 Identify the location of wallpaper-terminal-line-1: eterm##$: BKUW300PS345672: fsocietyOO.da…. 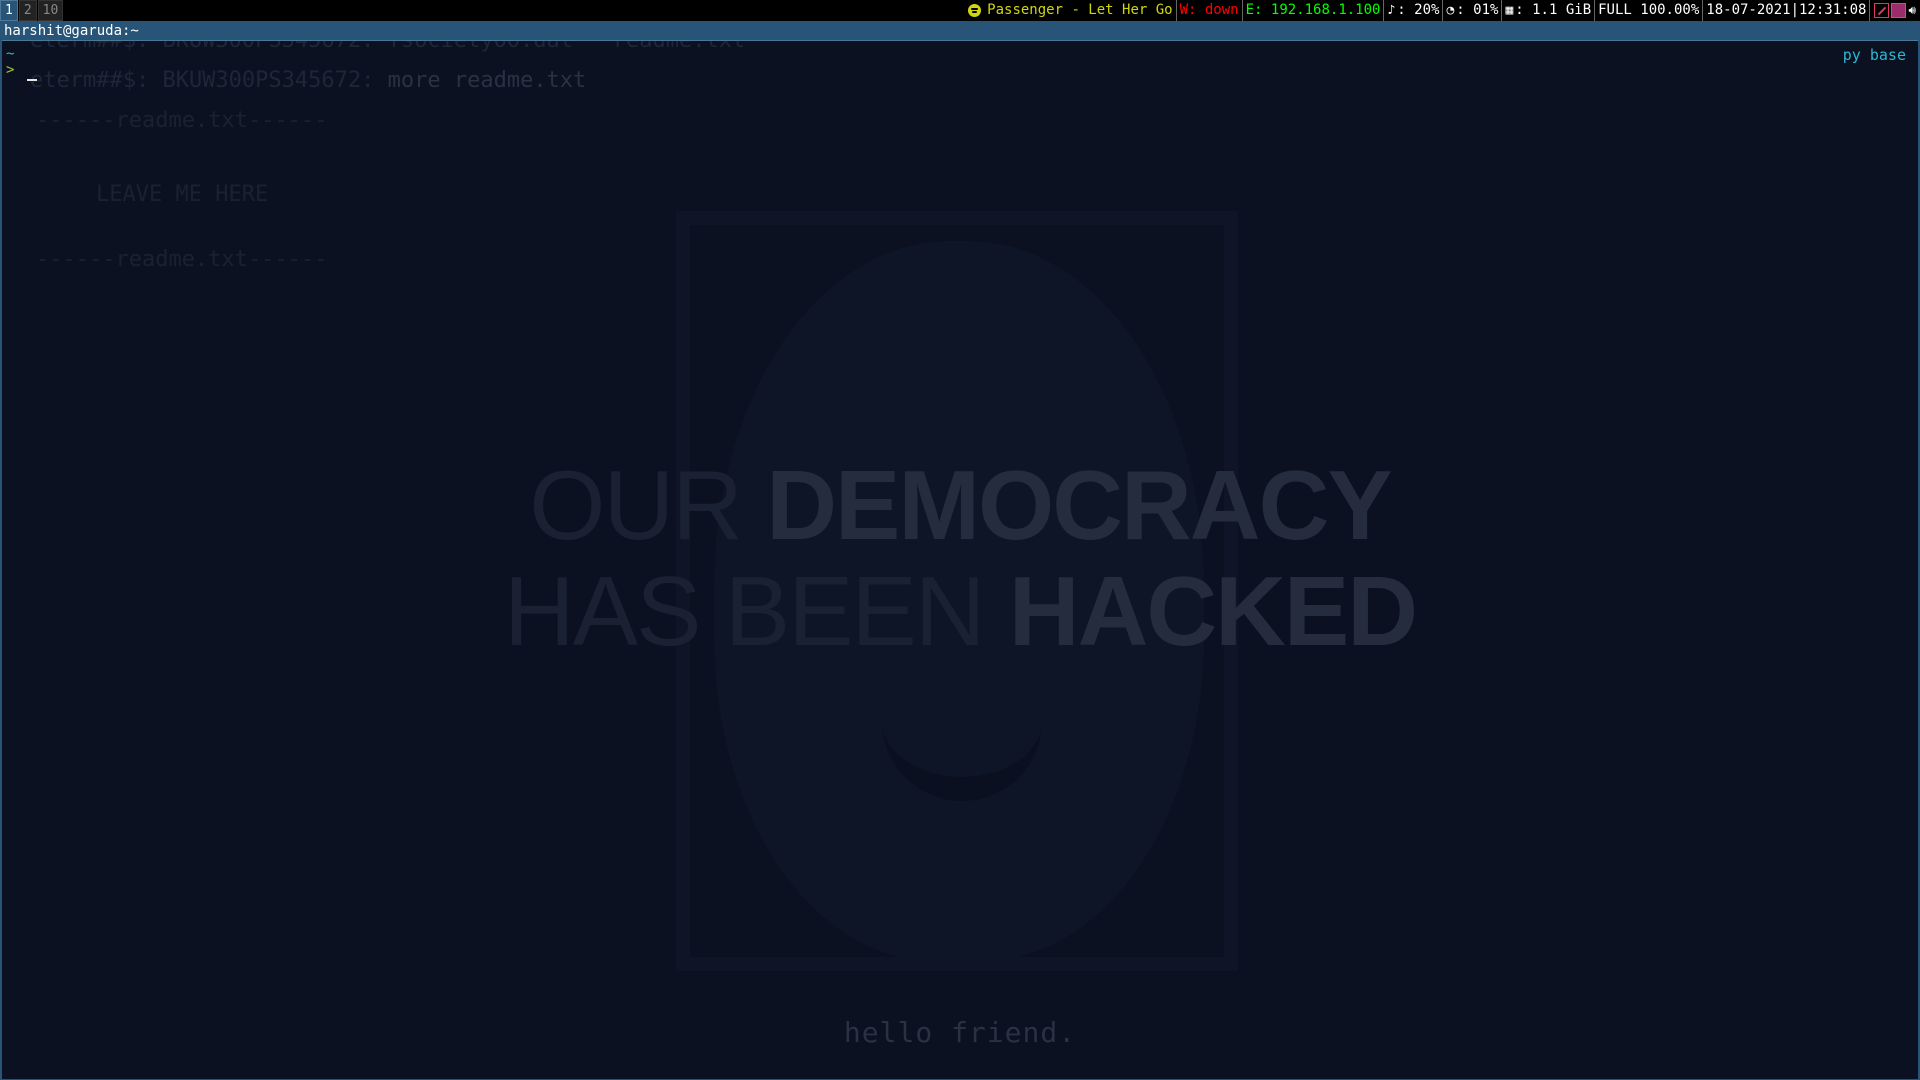
(387, 47).